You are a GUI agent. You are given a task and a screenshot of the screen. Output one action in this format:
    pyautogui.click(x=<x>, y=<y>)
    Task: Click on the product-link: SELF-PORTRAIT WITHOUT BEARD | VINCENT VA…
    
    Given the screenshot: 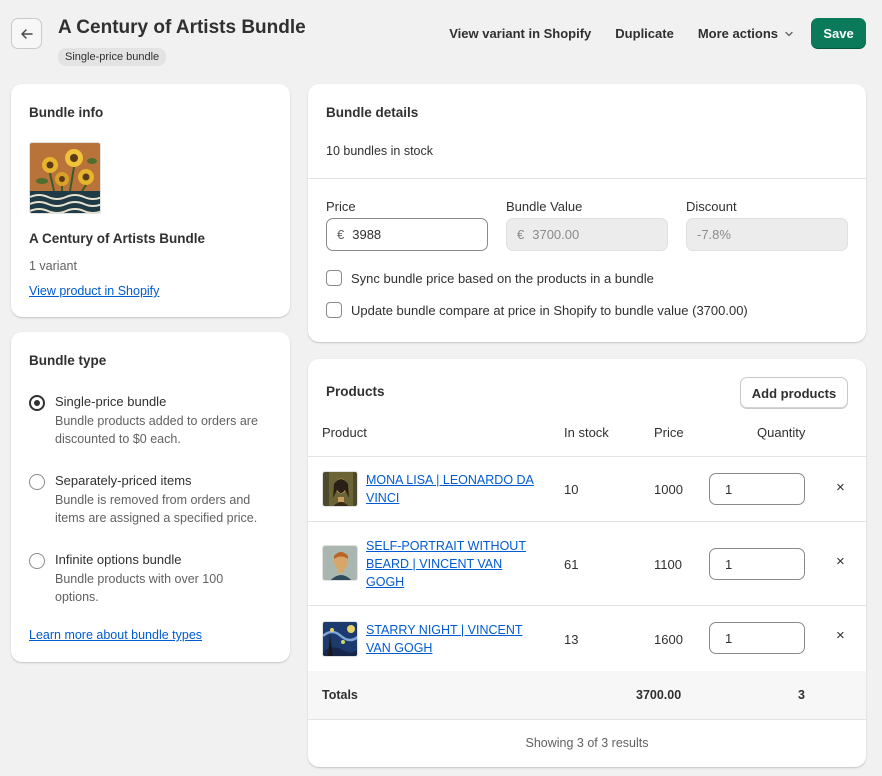 What is the action you would take?
    pyautogui.click(x=450, y=564)
    